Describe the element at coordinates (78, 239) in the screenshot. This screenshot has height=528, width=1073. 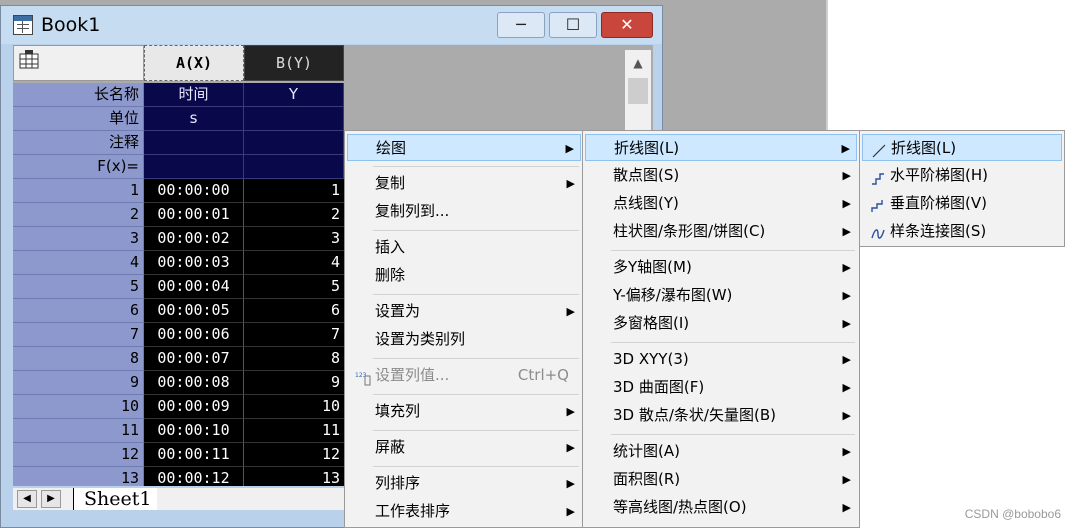
I see `row-number: 3` at that location.